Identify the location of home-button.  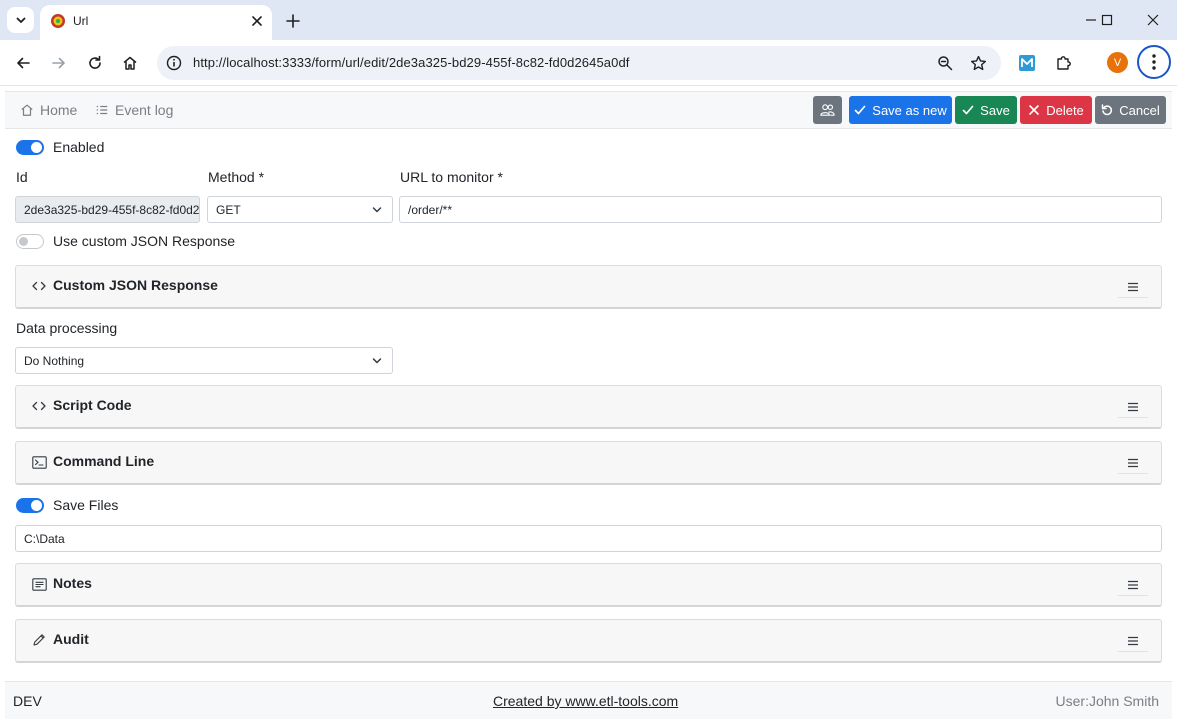
(130, 63).